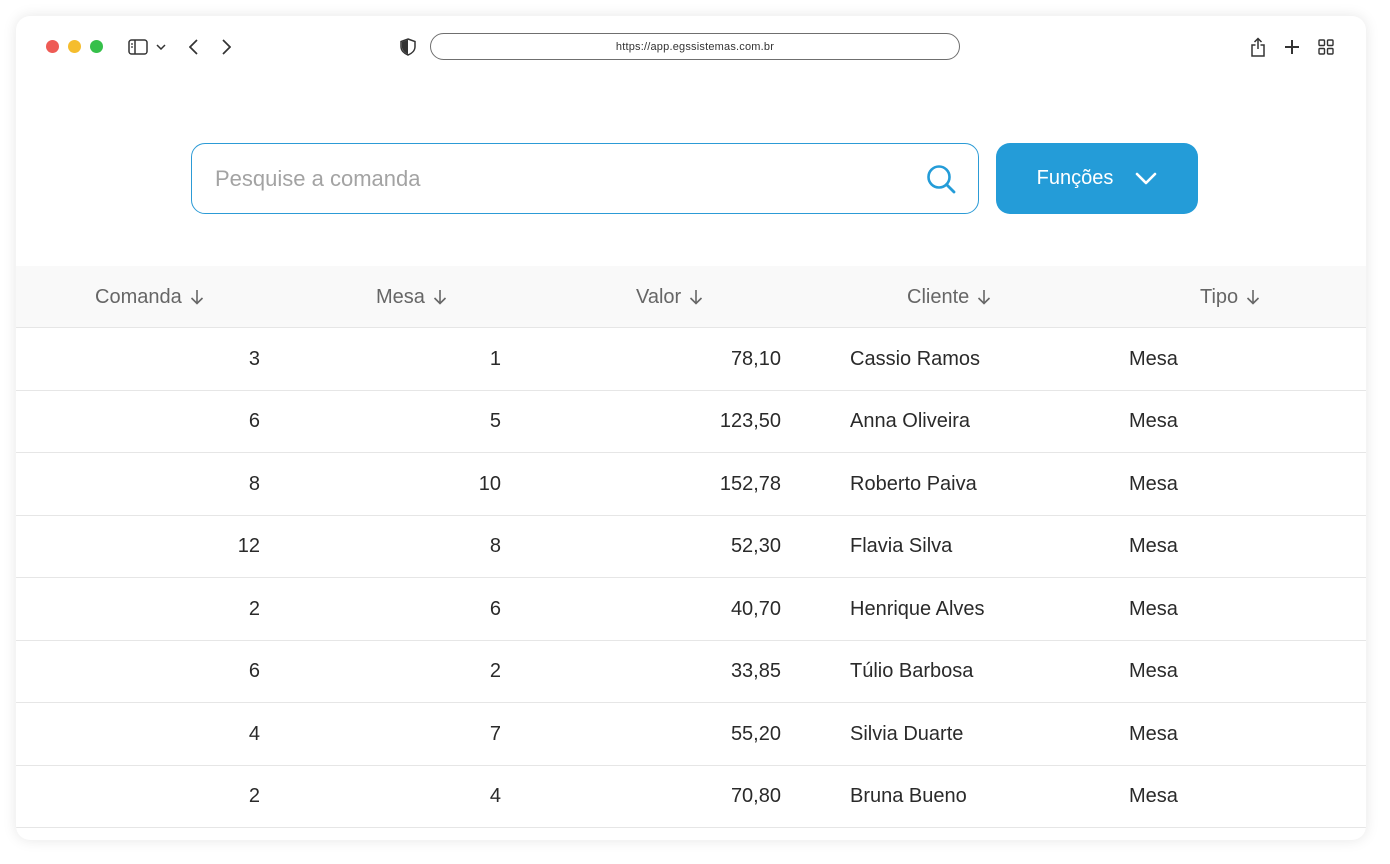 This screenshot has height=864, width=1390. I want to click on cell-cliente: Bruna Bueno, so click(908, 796).